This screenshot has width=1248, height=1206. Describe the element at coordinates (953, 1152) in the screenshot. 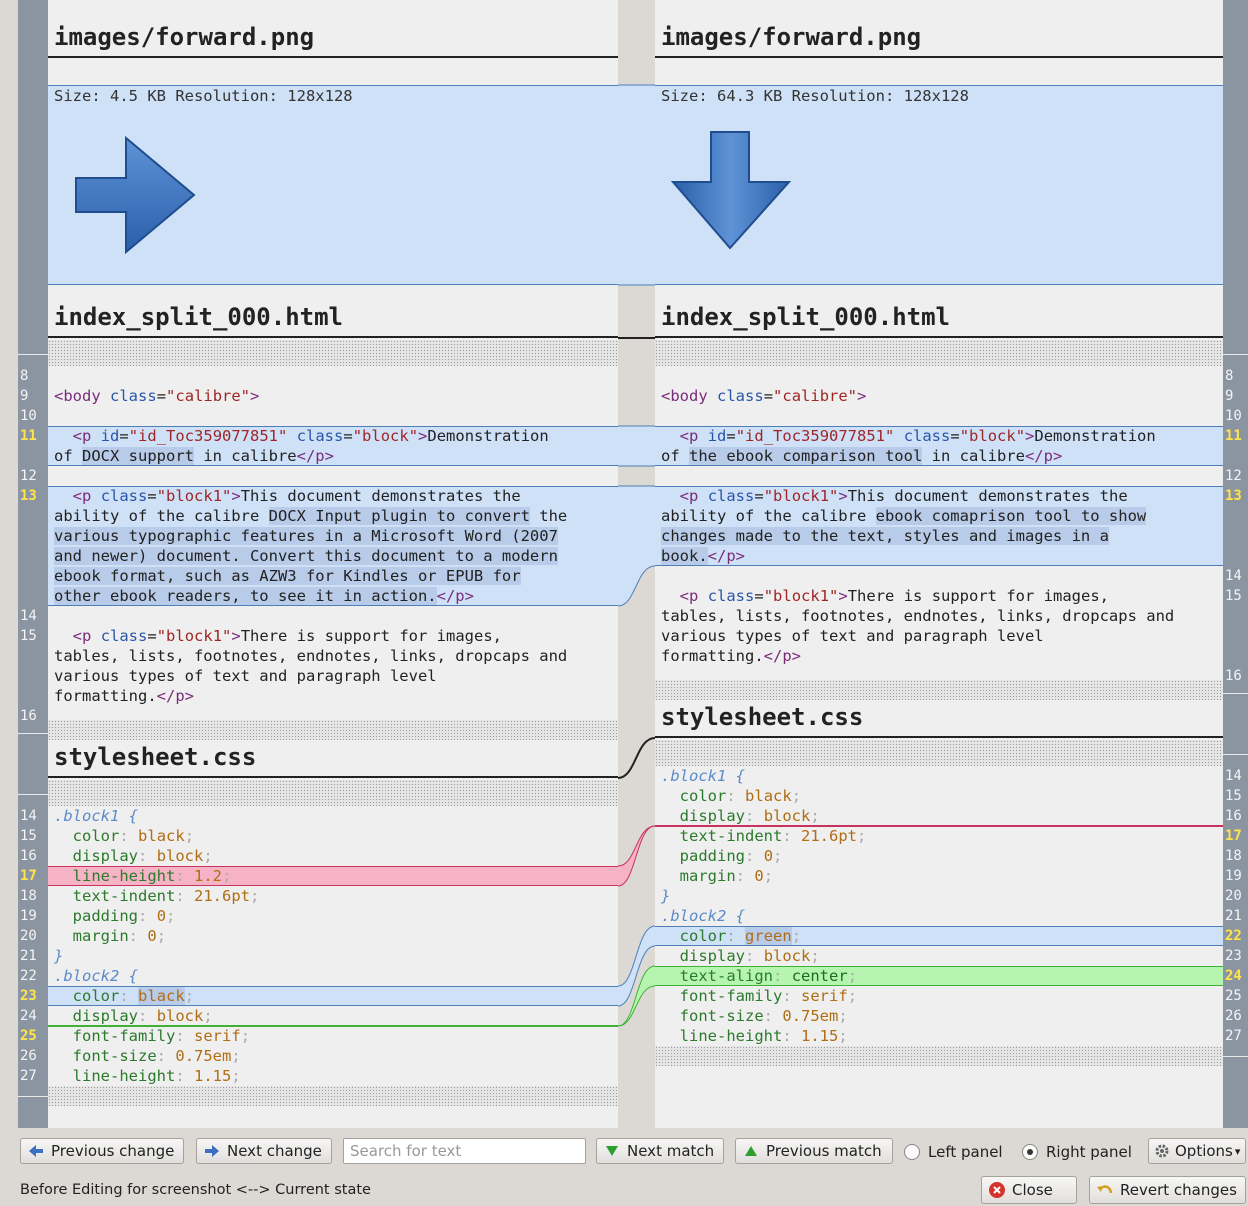

I see `left-panel-radio: Left panel` at that location.